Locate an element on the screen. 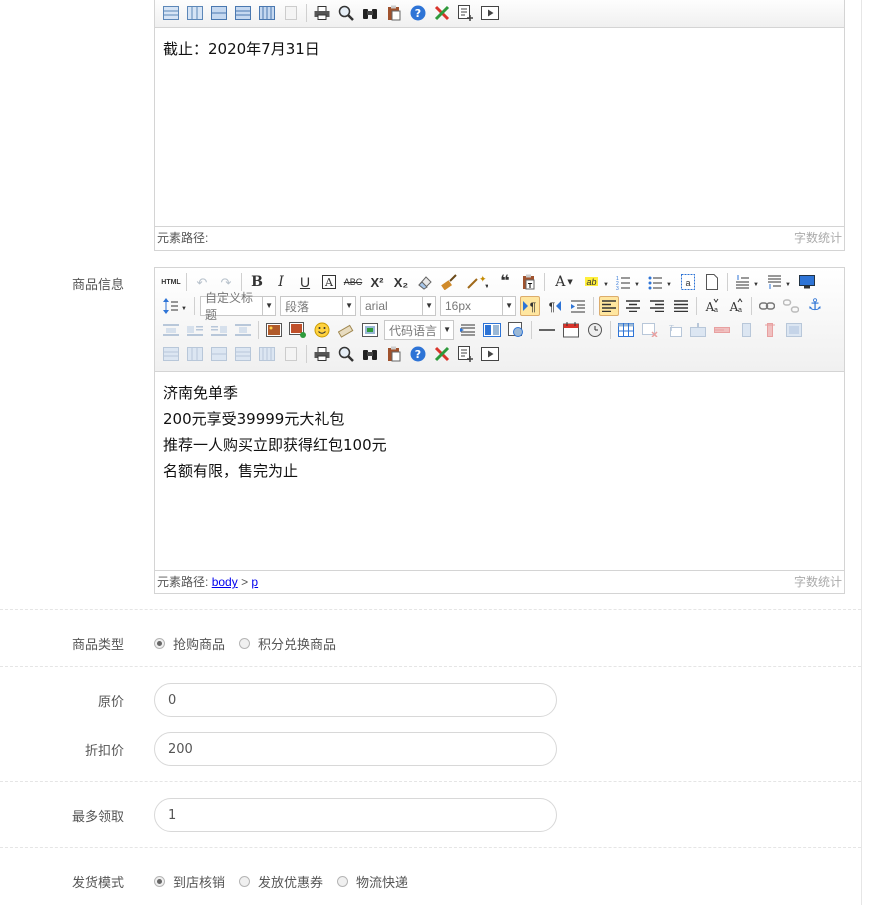 Image resolution: width=872 pixels, height=905 pixels. delete-col-icon is located at coordinates (770, 330).